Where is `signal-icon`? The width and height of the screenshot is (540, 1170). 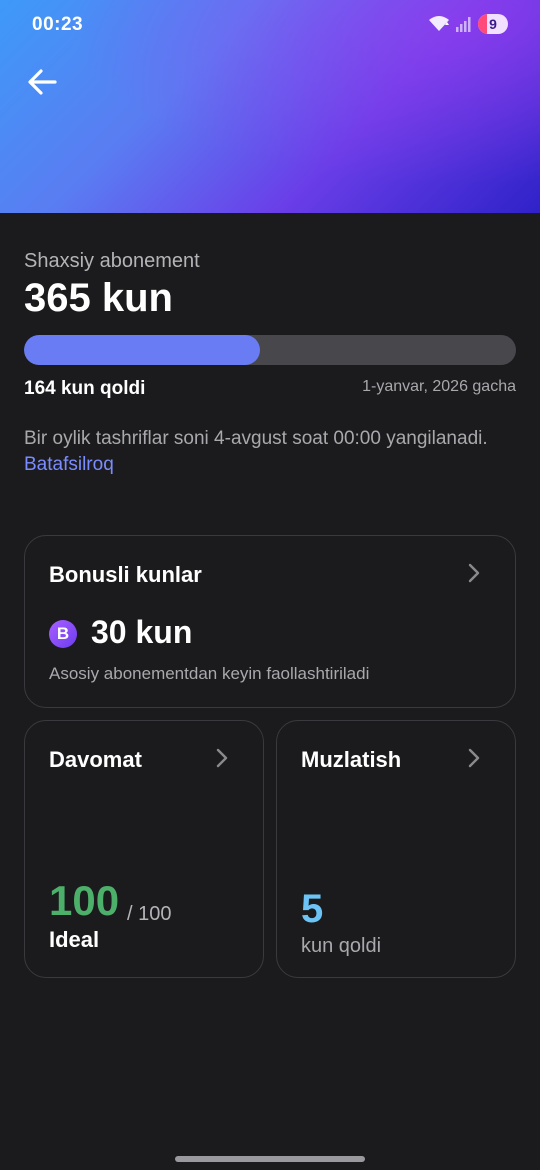
signal-icon is located at coordinates (463, 24).